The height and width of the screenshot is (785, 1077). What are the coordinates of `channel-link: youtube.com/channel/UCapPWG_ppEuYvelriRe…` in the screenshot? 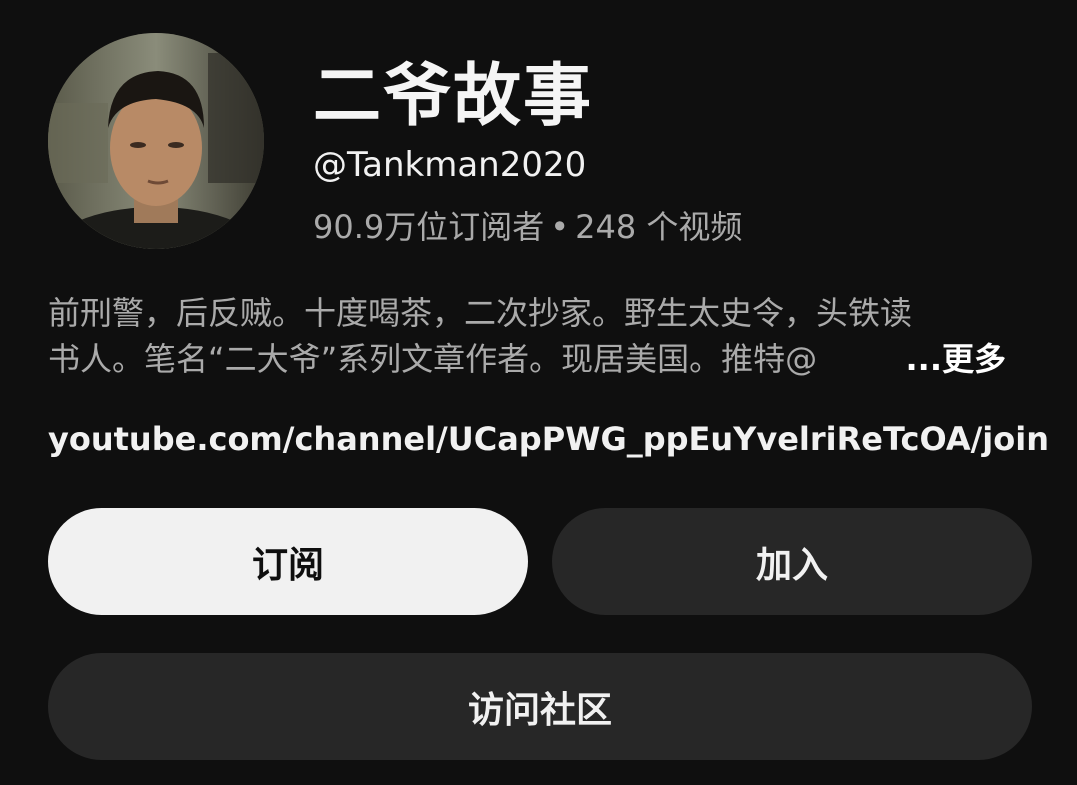 It's located at (548, 439).